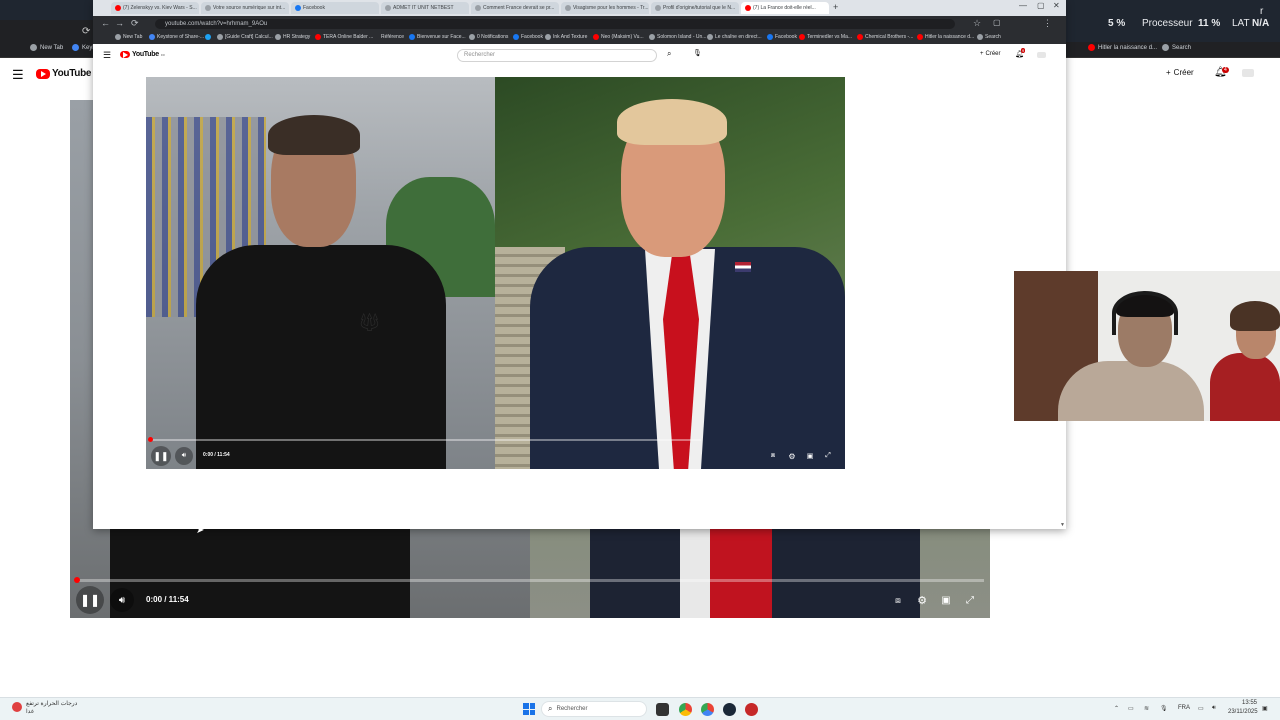  I want to click on search-icon: ⌕, so click(669, 54).